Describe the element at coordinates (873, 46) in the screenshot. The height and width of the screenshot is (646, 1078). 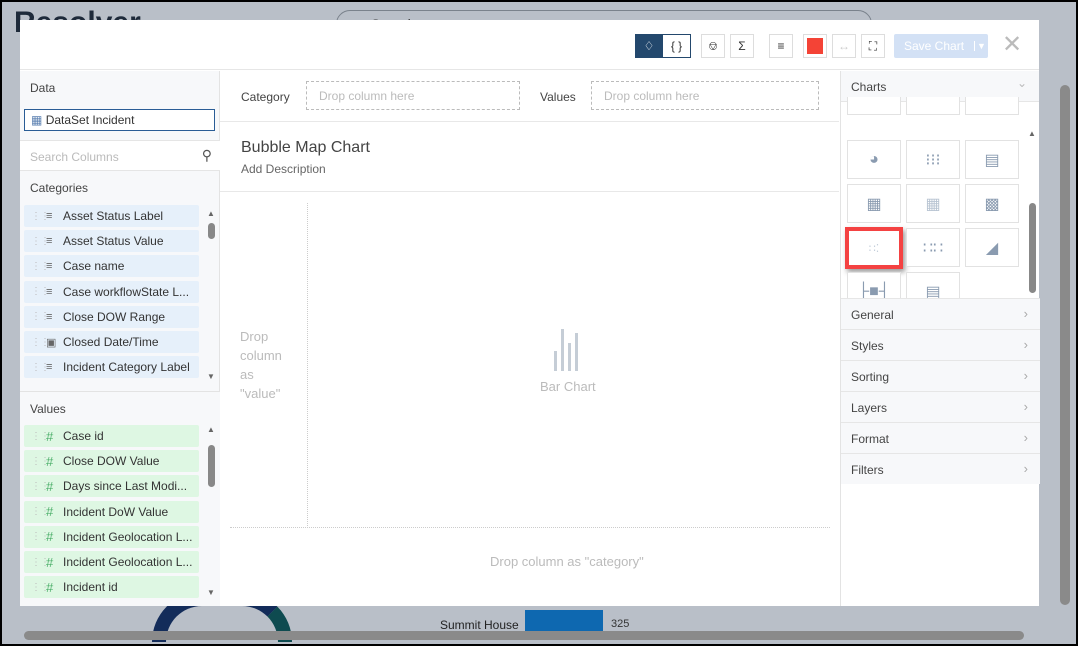
I see `fullscreen-icon-button: ⛶` at that location.